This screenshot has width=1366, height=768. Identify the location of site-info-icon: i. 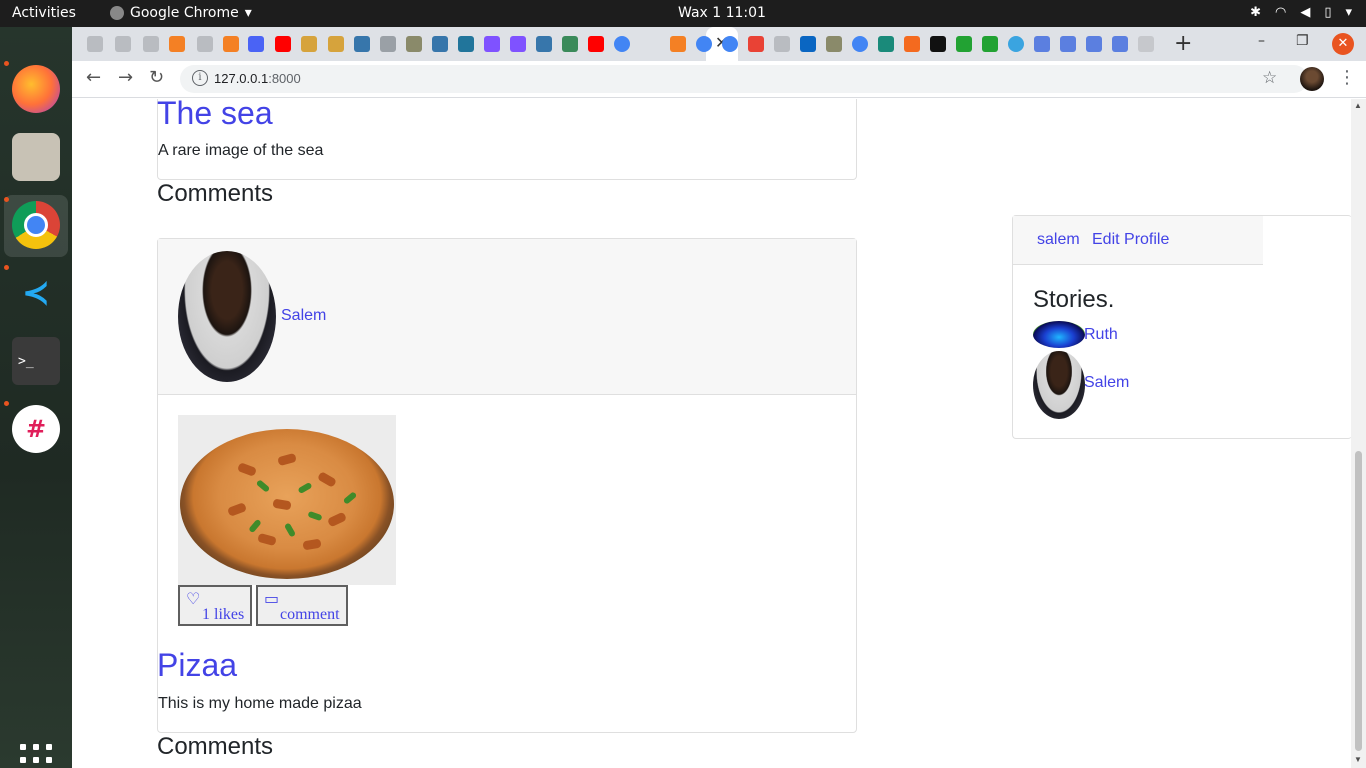
(200, 78).